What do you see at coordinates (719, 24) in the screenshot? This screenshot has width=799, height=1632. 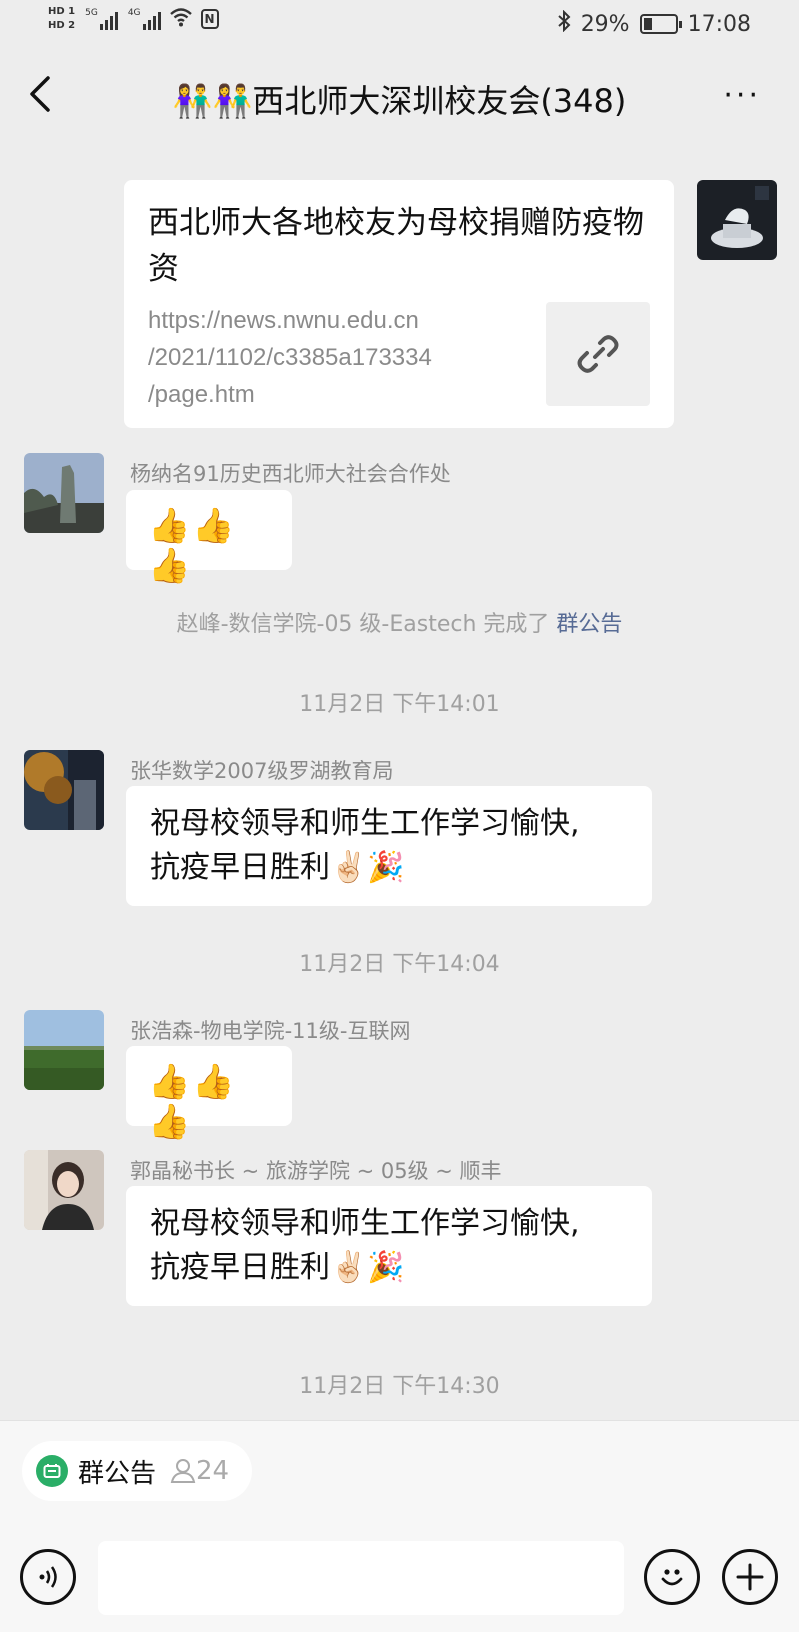 I see `clock: 17:08` at bounding box center [719, 24].